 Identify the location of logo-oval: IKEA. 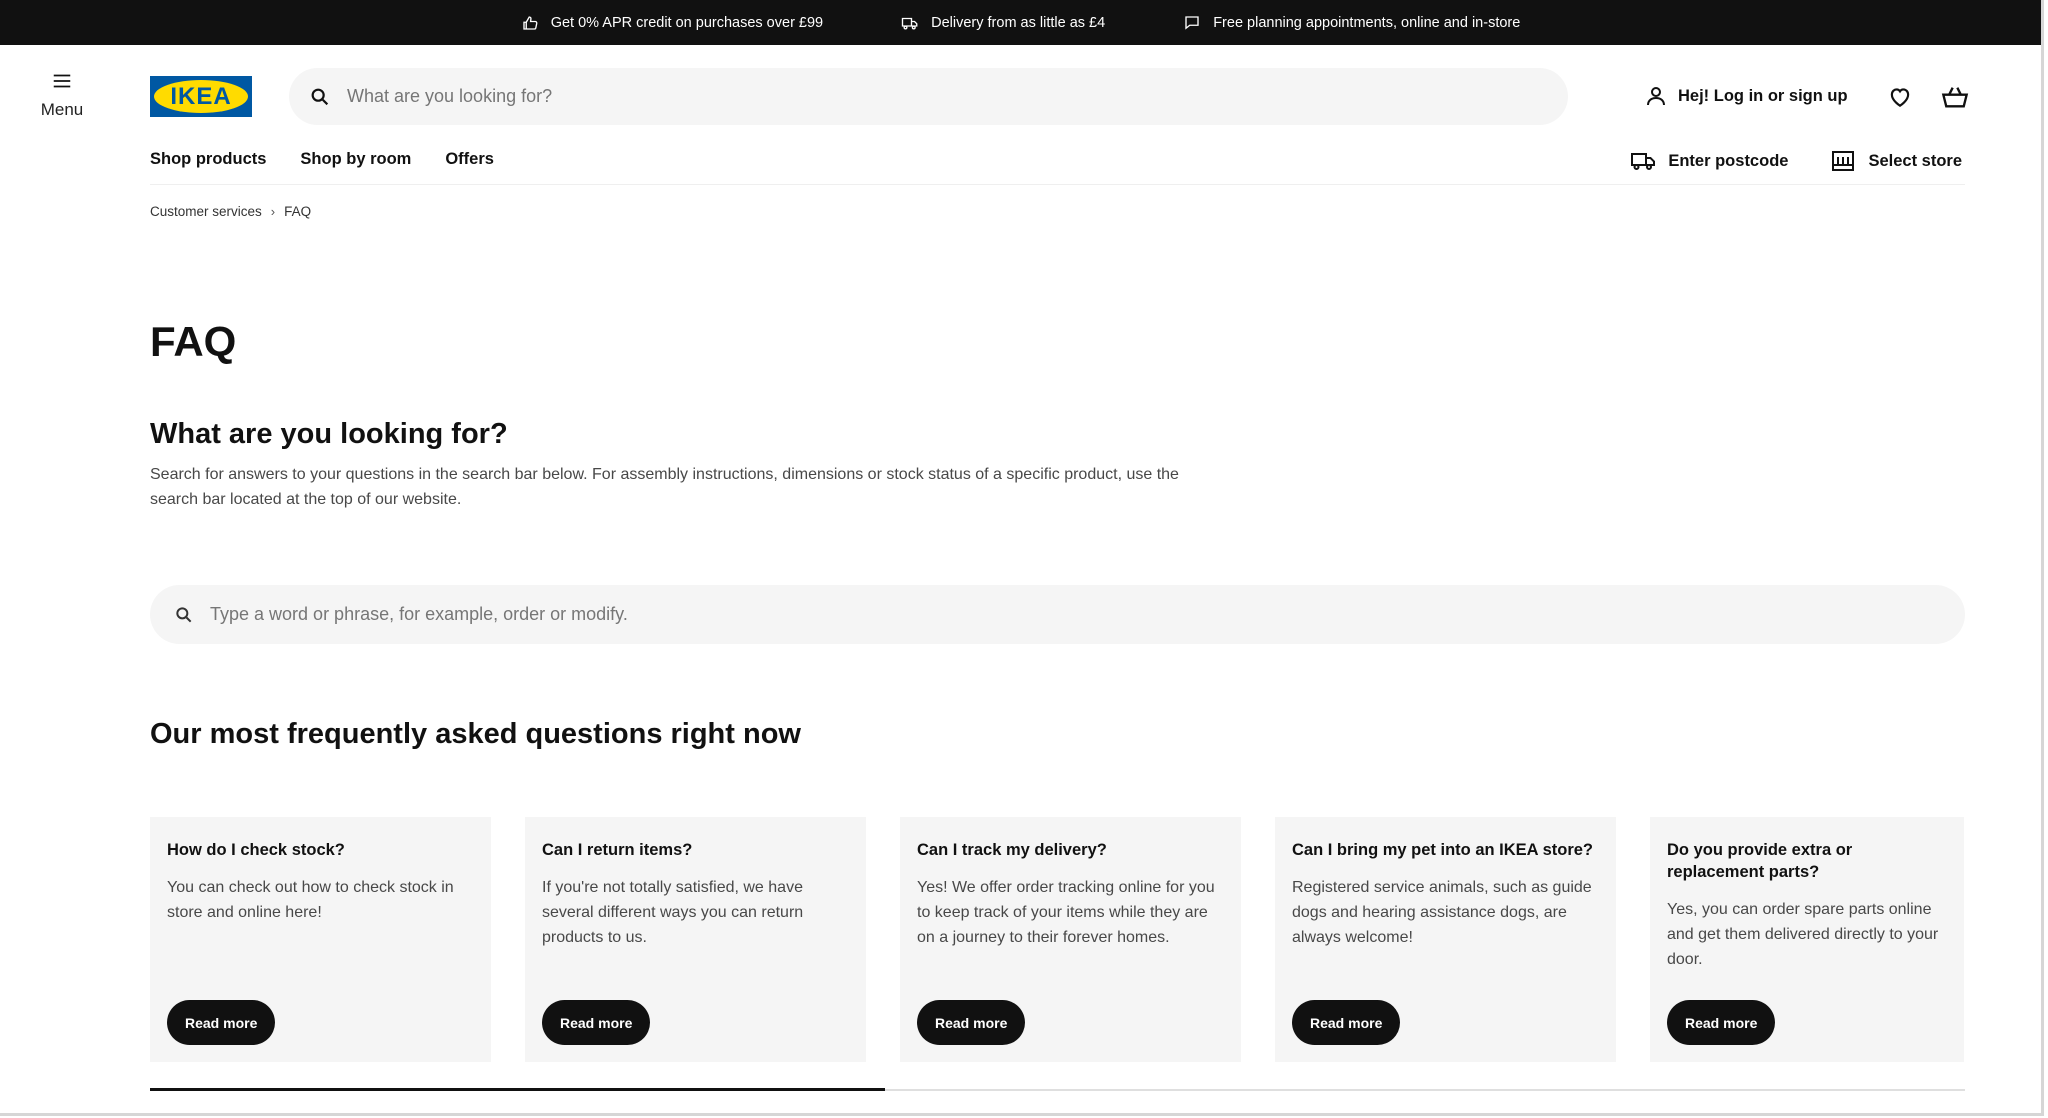
(201, 96).